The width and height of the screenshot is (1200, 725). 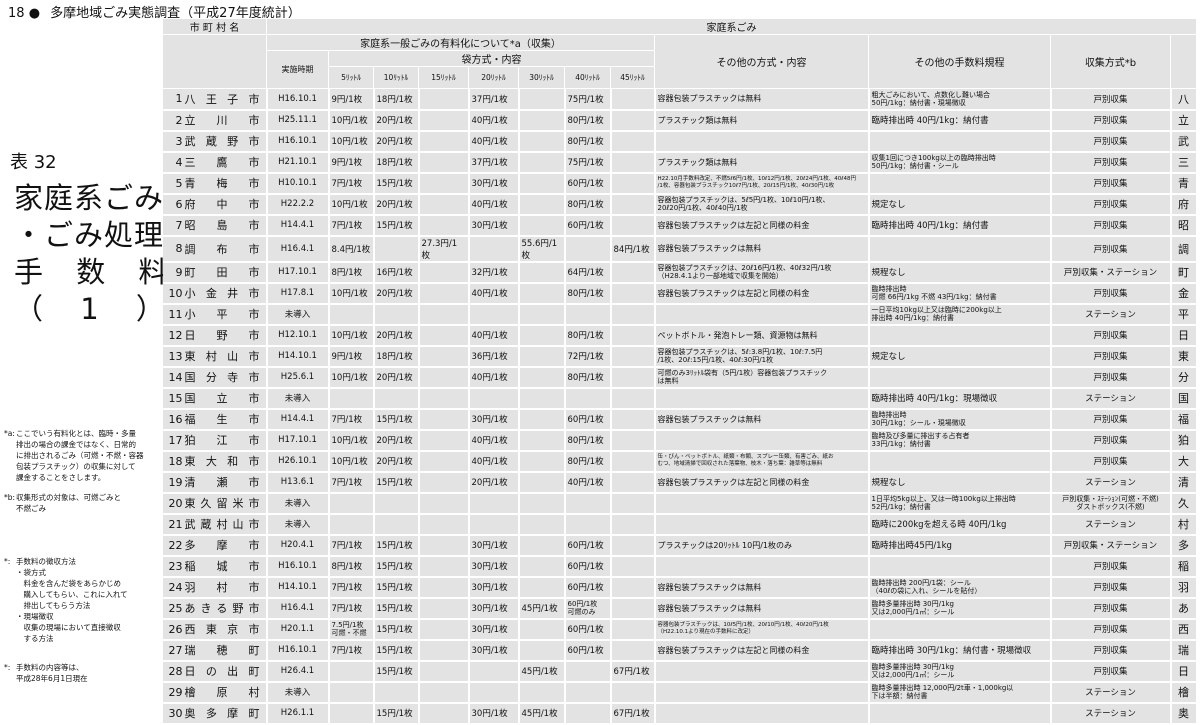 What do you see at coordinates (179, 248) in the screenshot?
I see `row-number: 8` at bounding box center [179, 248].